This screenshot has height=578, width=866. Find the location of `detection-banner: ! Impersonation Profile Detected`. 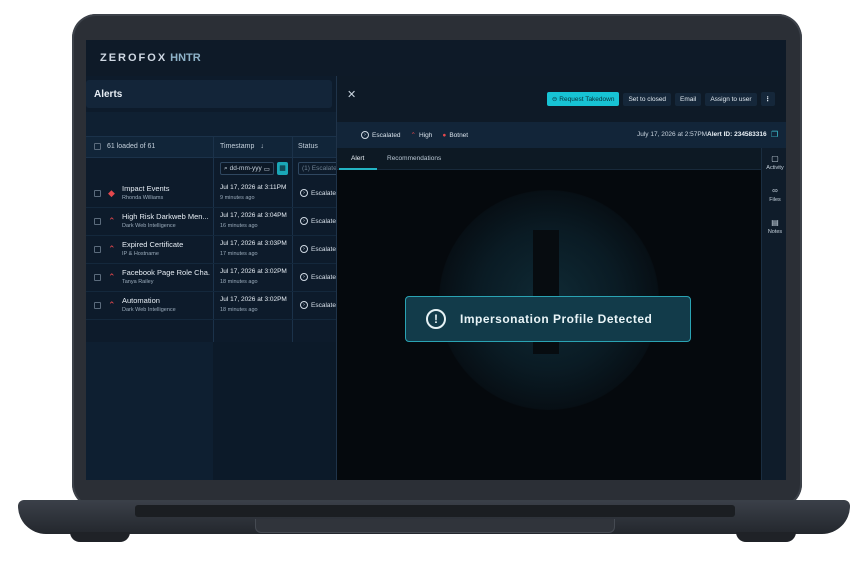

detection-banner: ! Impersonation Profile Detected is located at coordinates (548, 319).